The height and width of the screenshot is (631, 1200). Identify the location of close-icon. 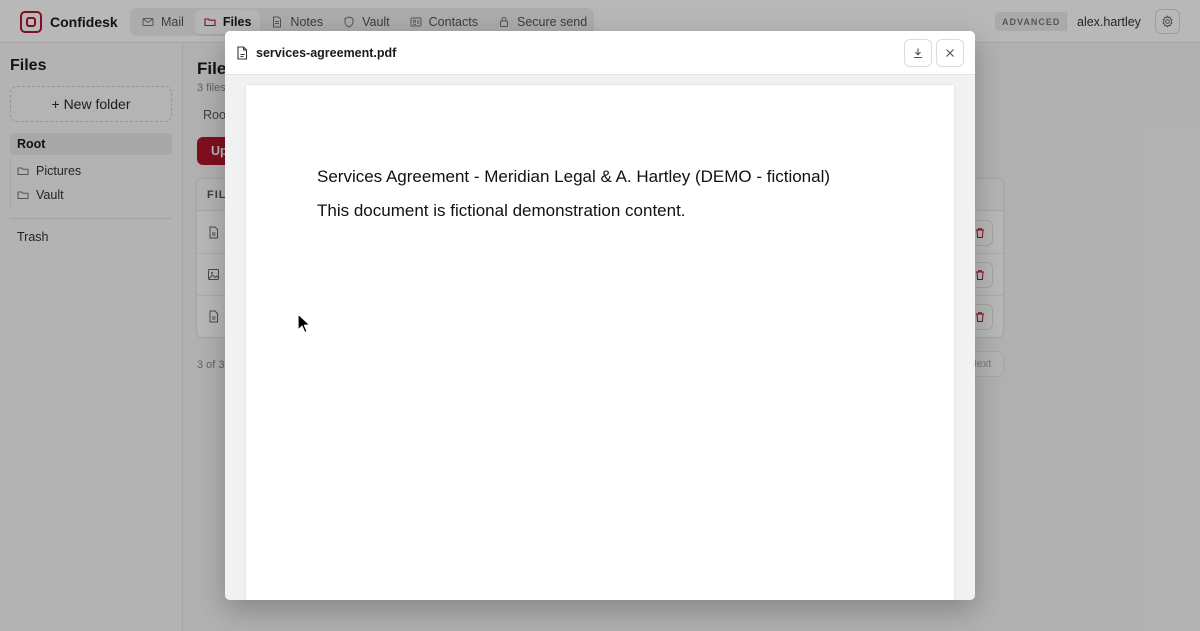
(950, 53).